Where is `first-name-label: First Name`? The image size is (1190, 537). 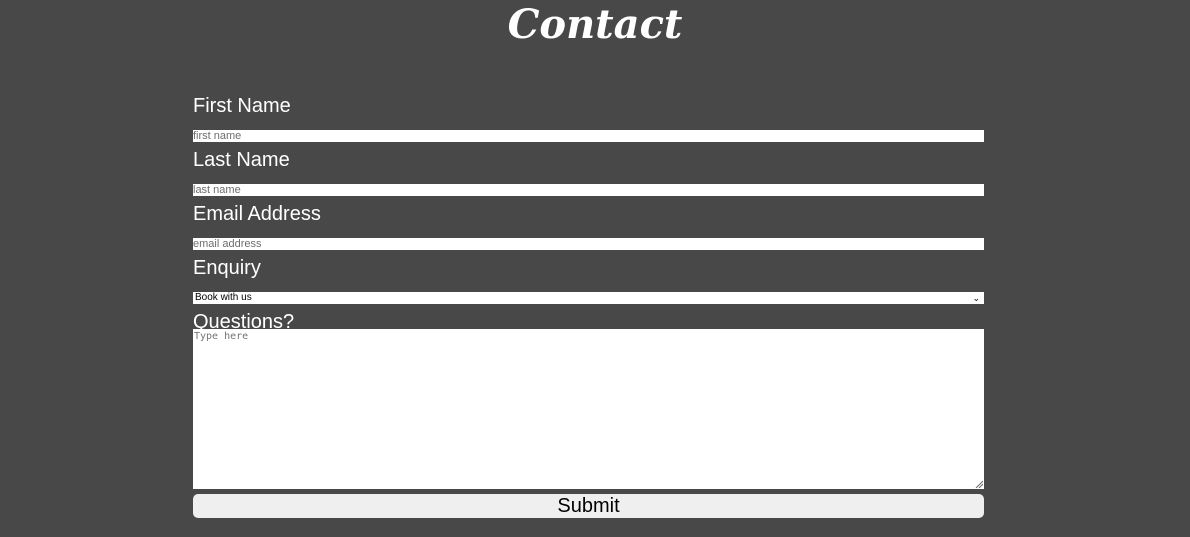 first-name-label: First Name is located at coordinates (242, 106).